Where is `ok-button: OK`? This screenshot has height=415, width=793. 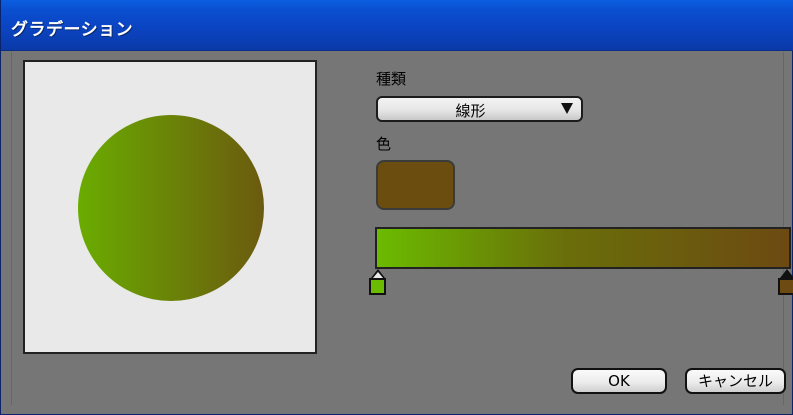
ok-button: OK is located at coordinates (619, 381).